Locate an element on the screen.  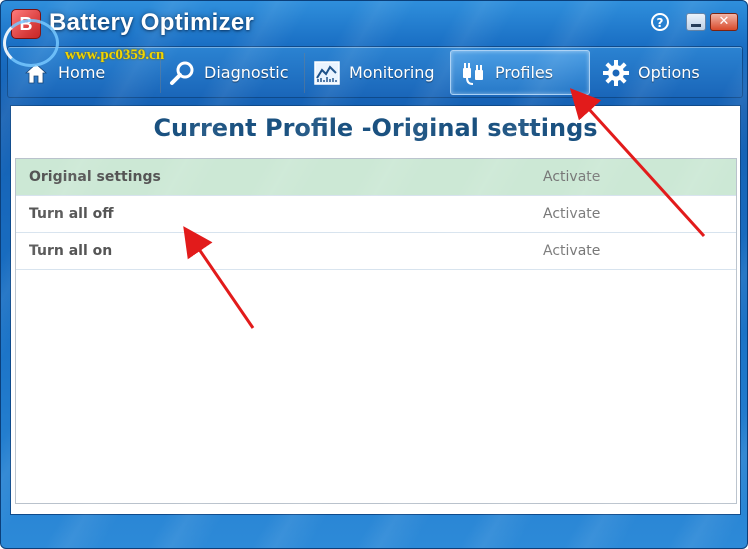
nav-label-home: Home is located at coordinates (82, 72).